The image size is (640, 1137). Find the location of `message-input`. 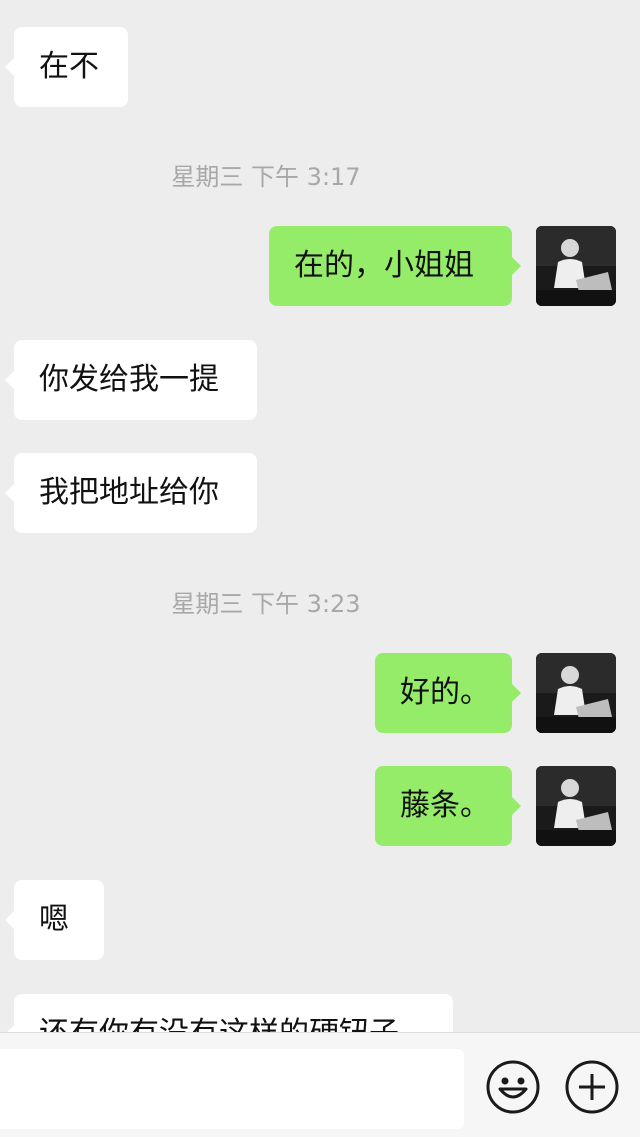

message-input is located at coordinates (232, 1089).